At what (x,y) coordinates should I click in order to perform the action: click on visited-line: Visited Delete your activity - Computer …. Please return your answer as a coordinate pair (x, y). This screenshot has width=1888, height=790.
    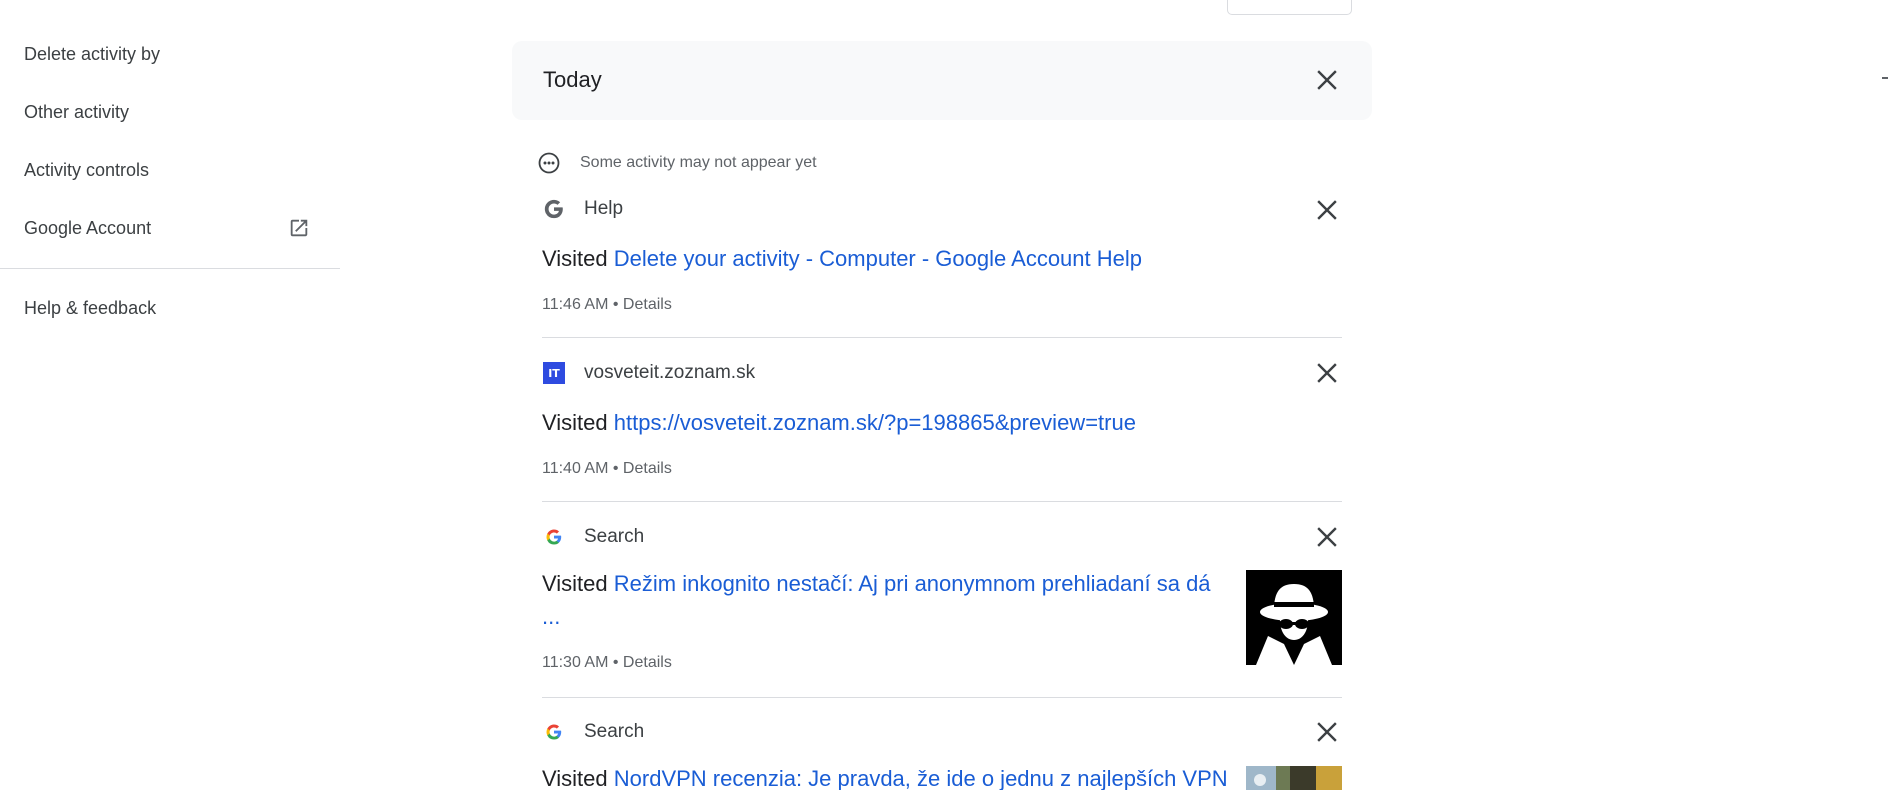
    Looking at the image, I should click on (842, 258).